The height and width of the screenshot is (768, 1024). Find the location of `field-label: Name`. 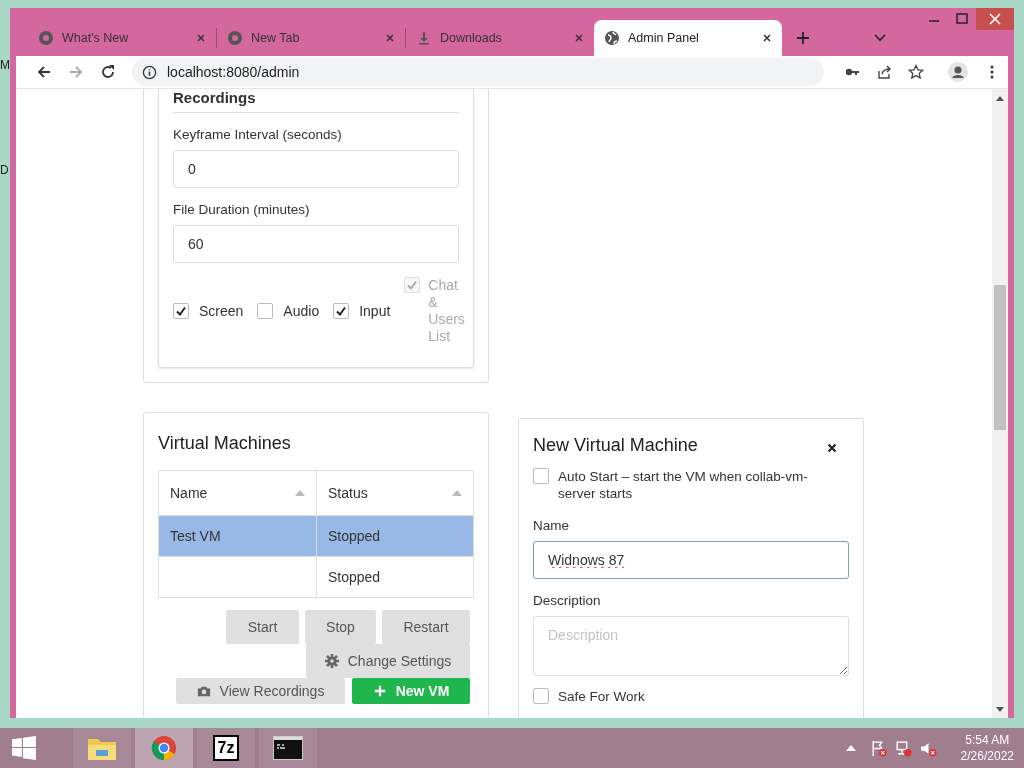

field-label: Name is located at coordinates (551, 525).